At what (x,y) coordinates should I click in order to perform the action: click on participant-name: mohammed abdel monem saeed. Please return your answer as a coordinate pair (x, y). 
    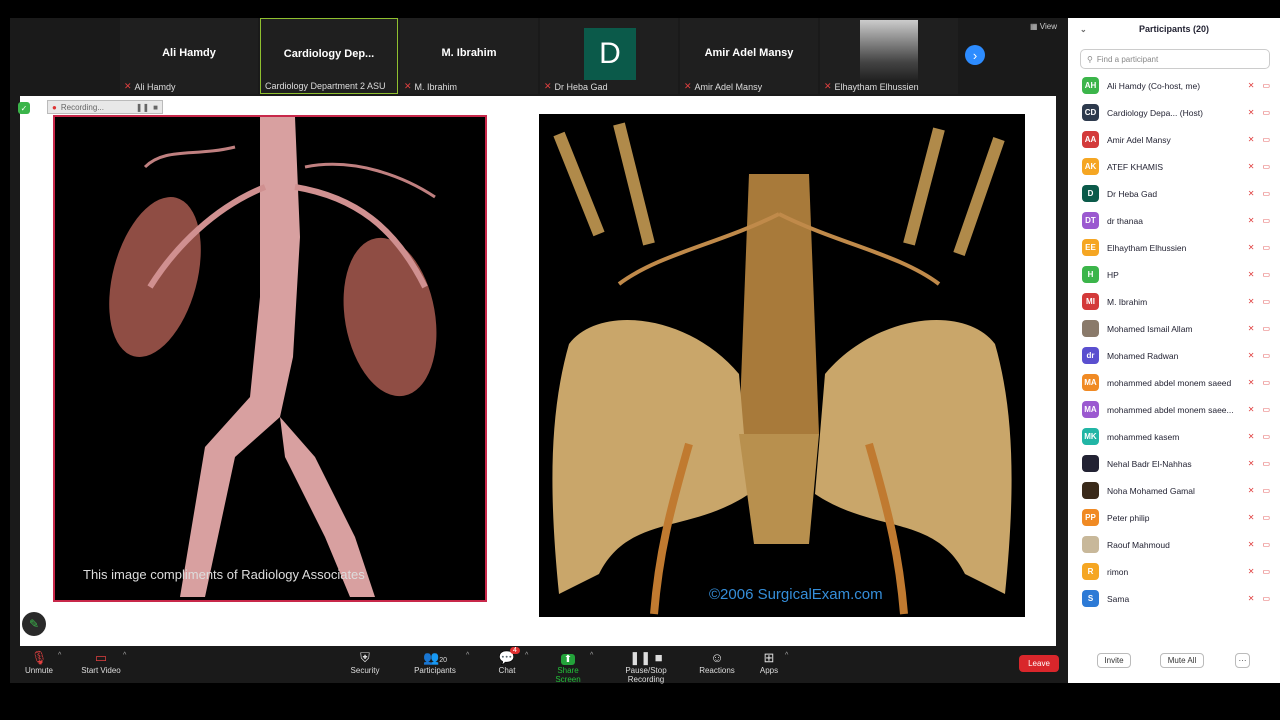
    Looking at the image, I should click on (1169, 382).